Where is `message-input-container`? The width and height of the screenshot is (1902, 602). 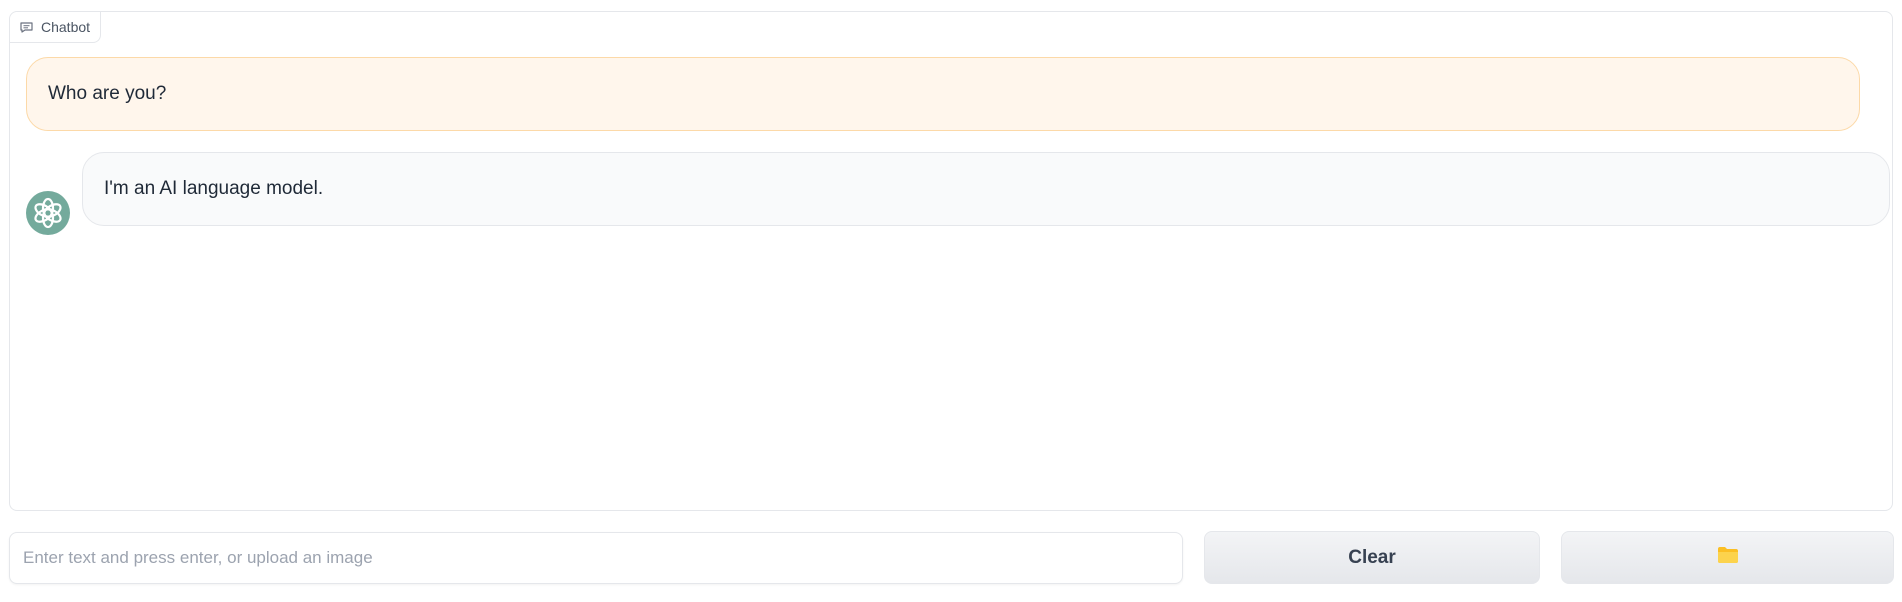
message-input-container is located at coordinates (596, 558).